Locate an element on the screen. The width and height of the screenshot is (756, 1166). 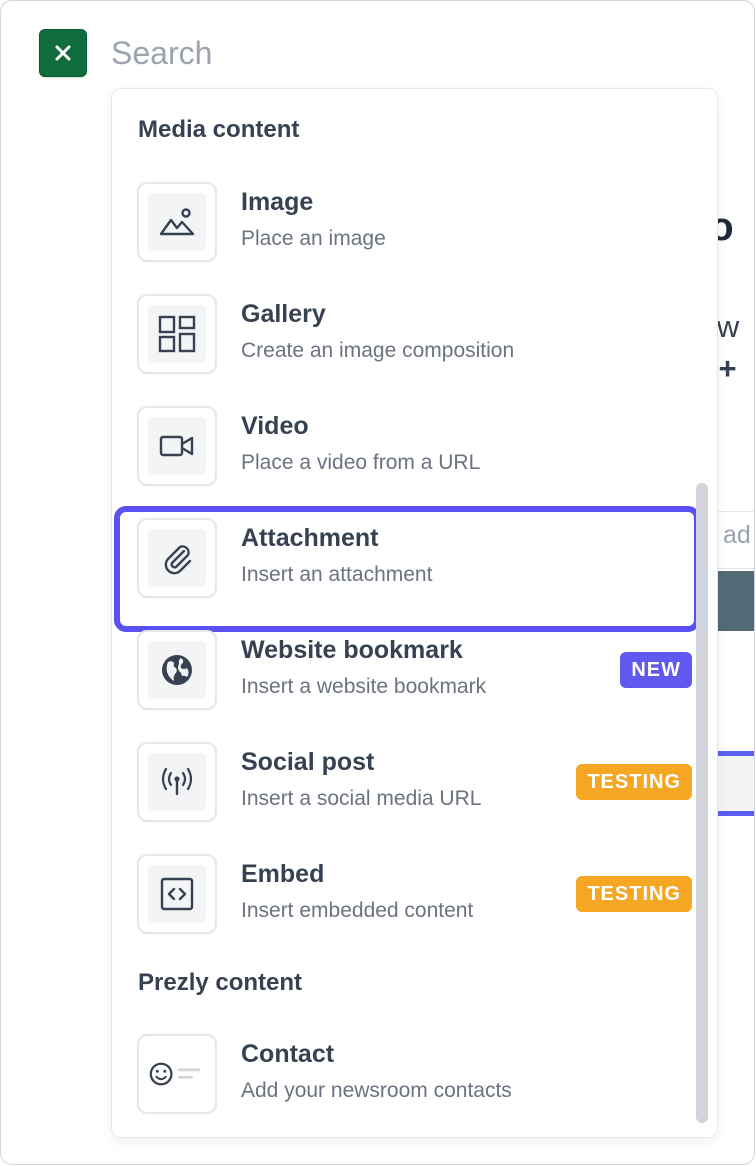
menu-item-description: Insert a website bookmark is located at coordinates (364, 686).